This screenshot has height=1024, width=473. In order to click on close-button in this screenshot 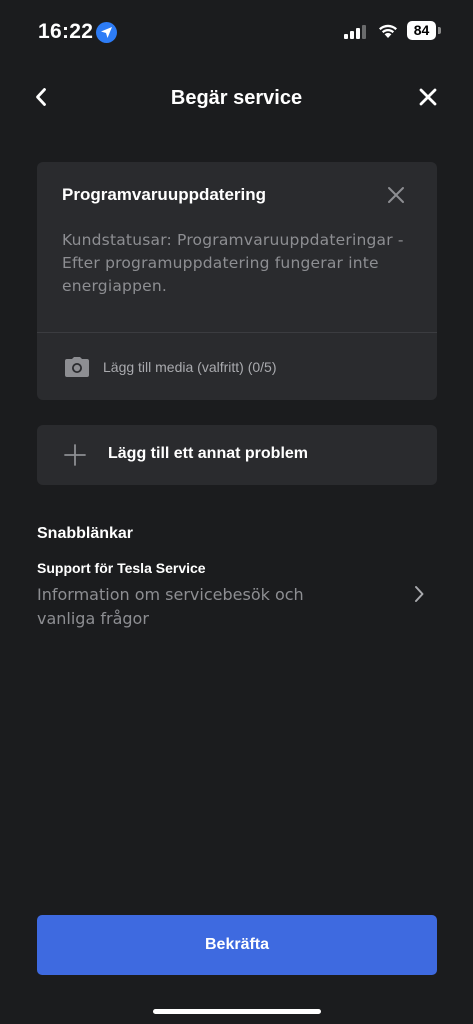, I will do `click(428, 97)`.